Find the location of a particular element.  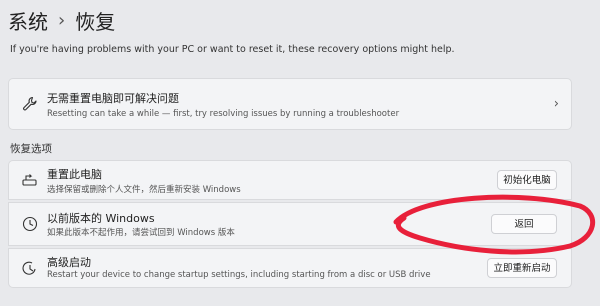

breadcrumb: 系统 › 恢复 is located at coordinates (61, 20).